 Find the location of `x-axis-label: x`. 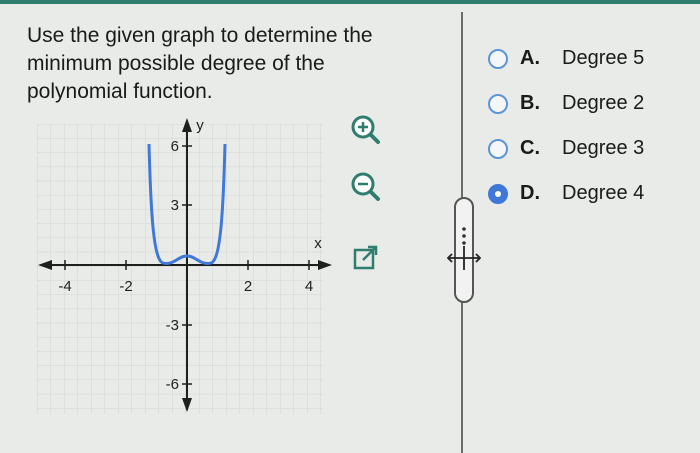

x-axis-label: x is located at coordinates (318, 243).